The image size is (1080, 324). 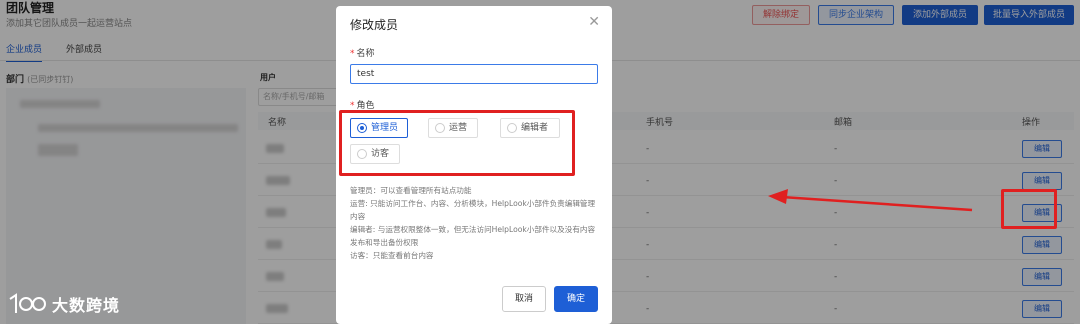 I want to click on role-desc-admin: 管理员：可以查看管理所有站点功能, so click(x=411, y=190).